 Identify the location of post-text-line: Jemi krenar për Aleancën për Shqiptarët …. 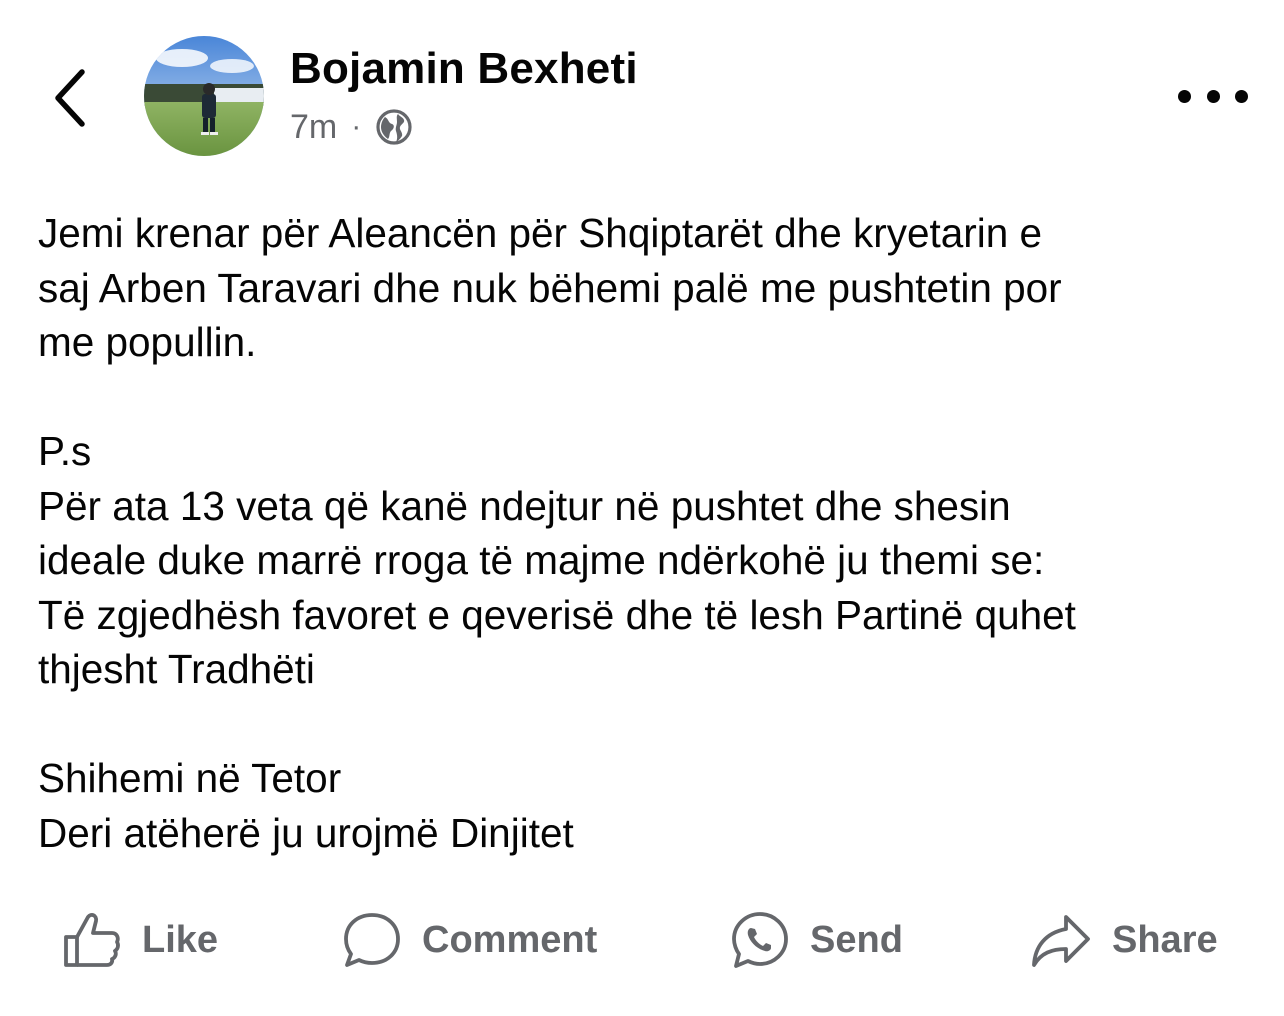
(540, 233).